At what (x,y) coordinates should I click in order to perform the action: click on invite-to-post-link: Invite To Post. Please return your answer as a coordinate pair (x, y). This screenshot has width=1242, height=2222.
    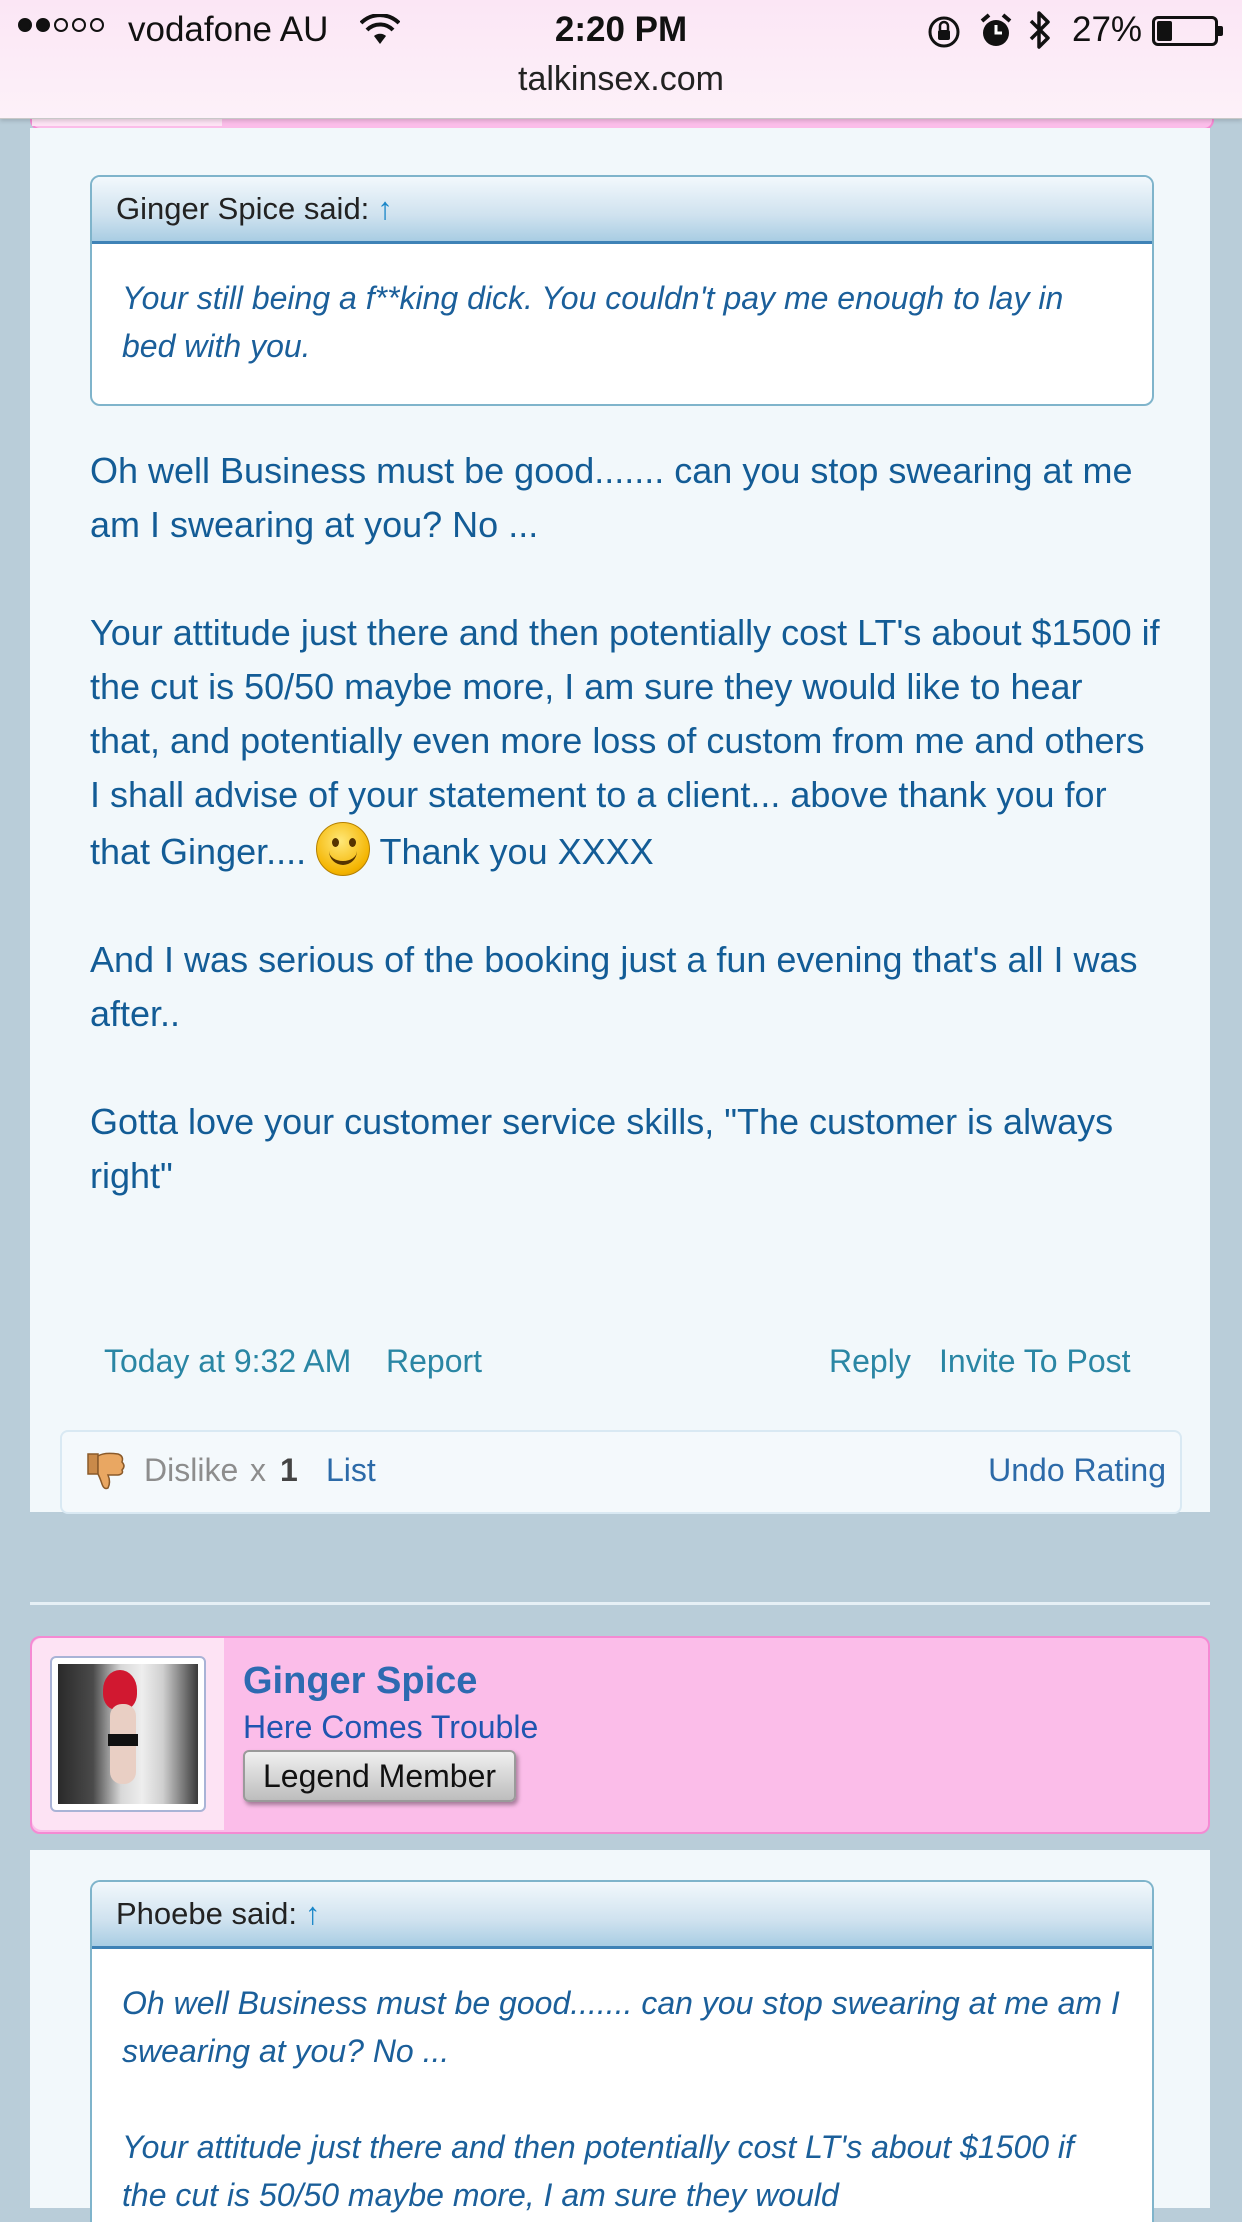
    Looking at the image, I should click on (1035, 1361).